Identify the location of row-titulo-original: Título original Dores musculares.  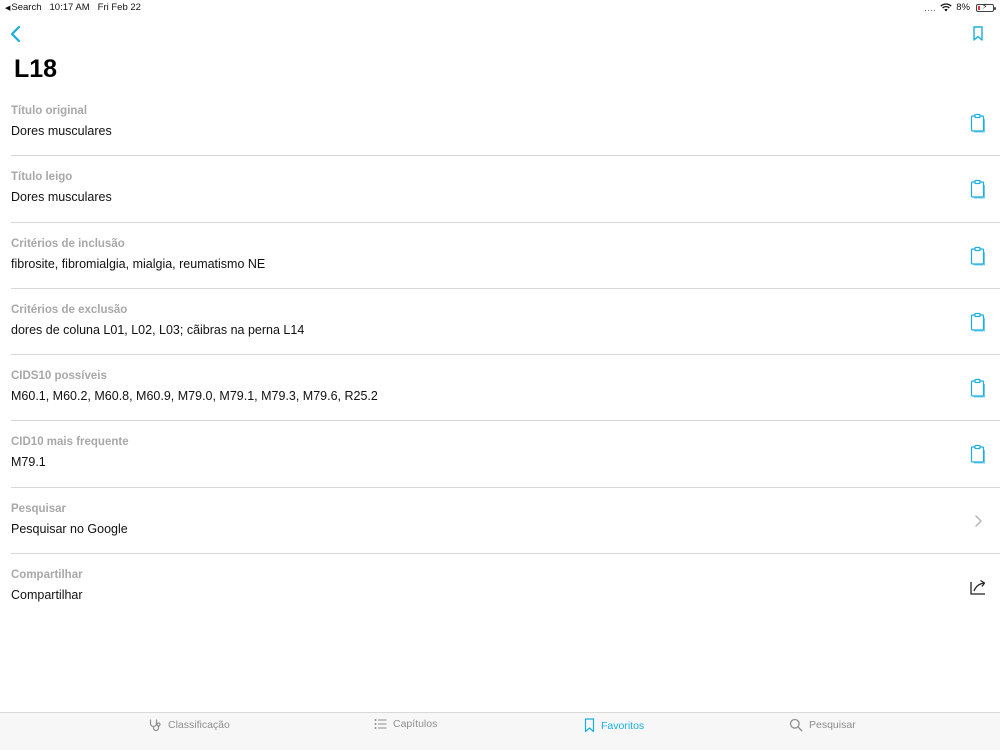
(505, 123).